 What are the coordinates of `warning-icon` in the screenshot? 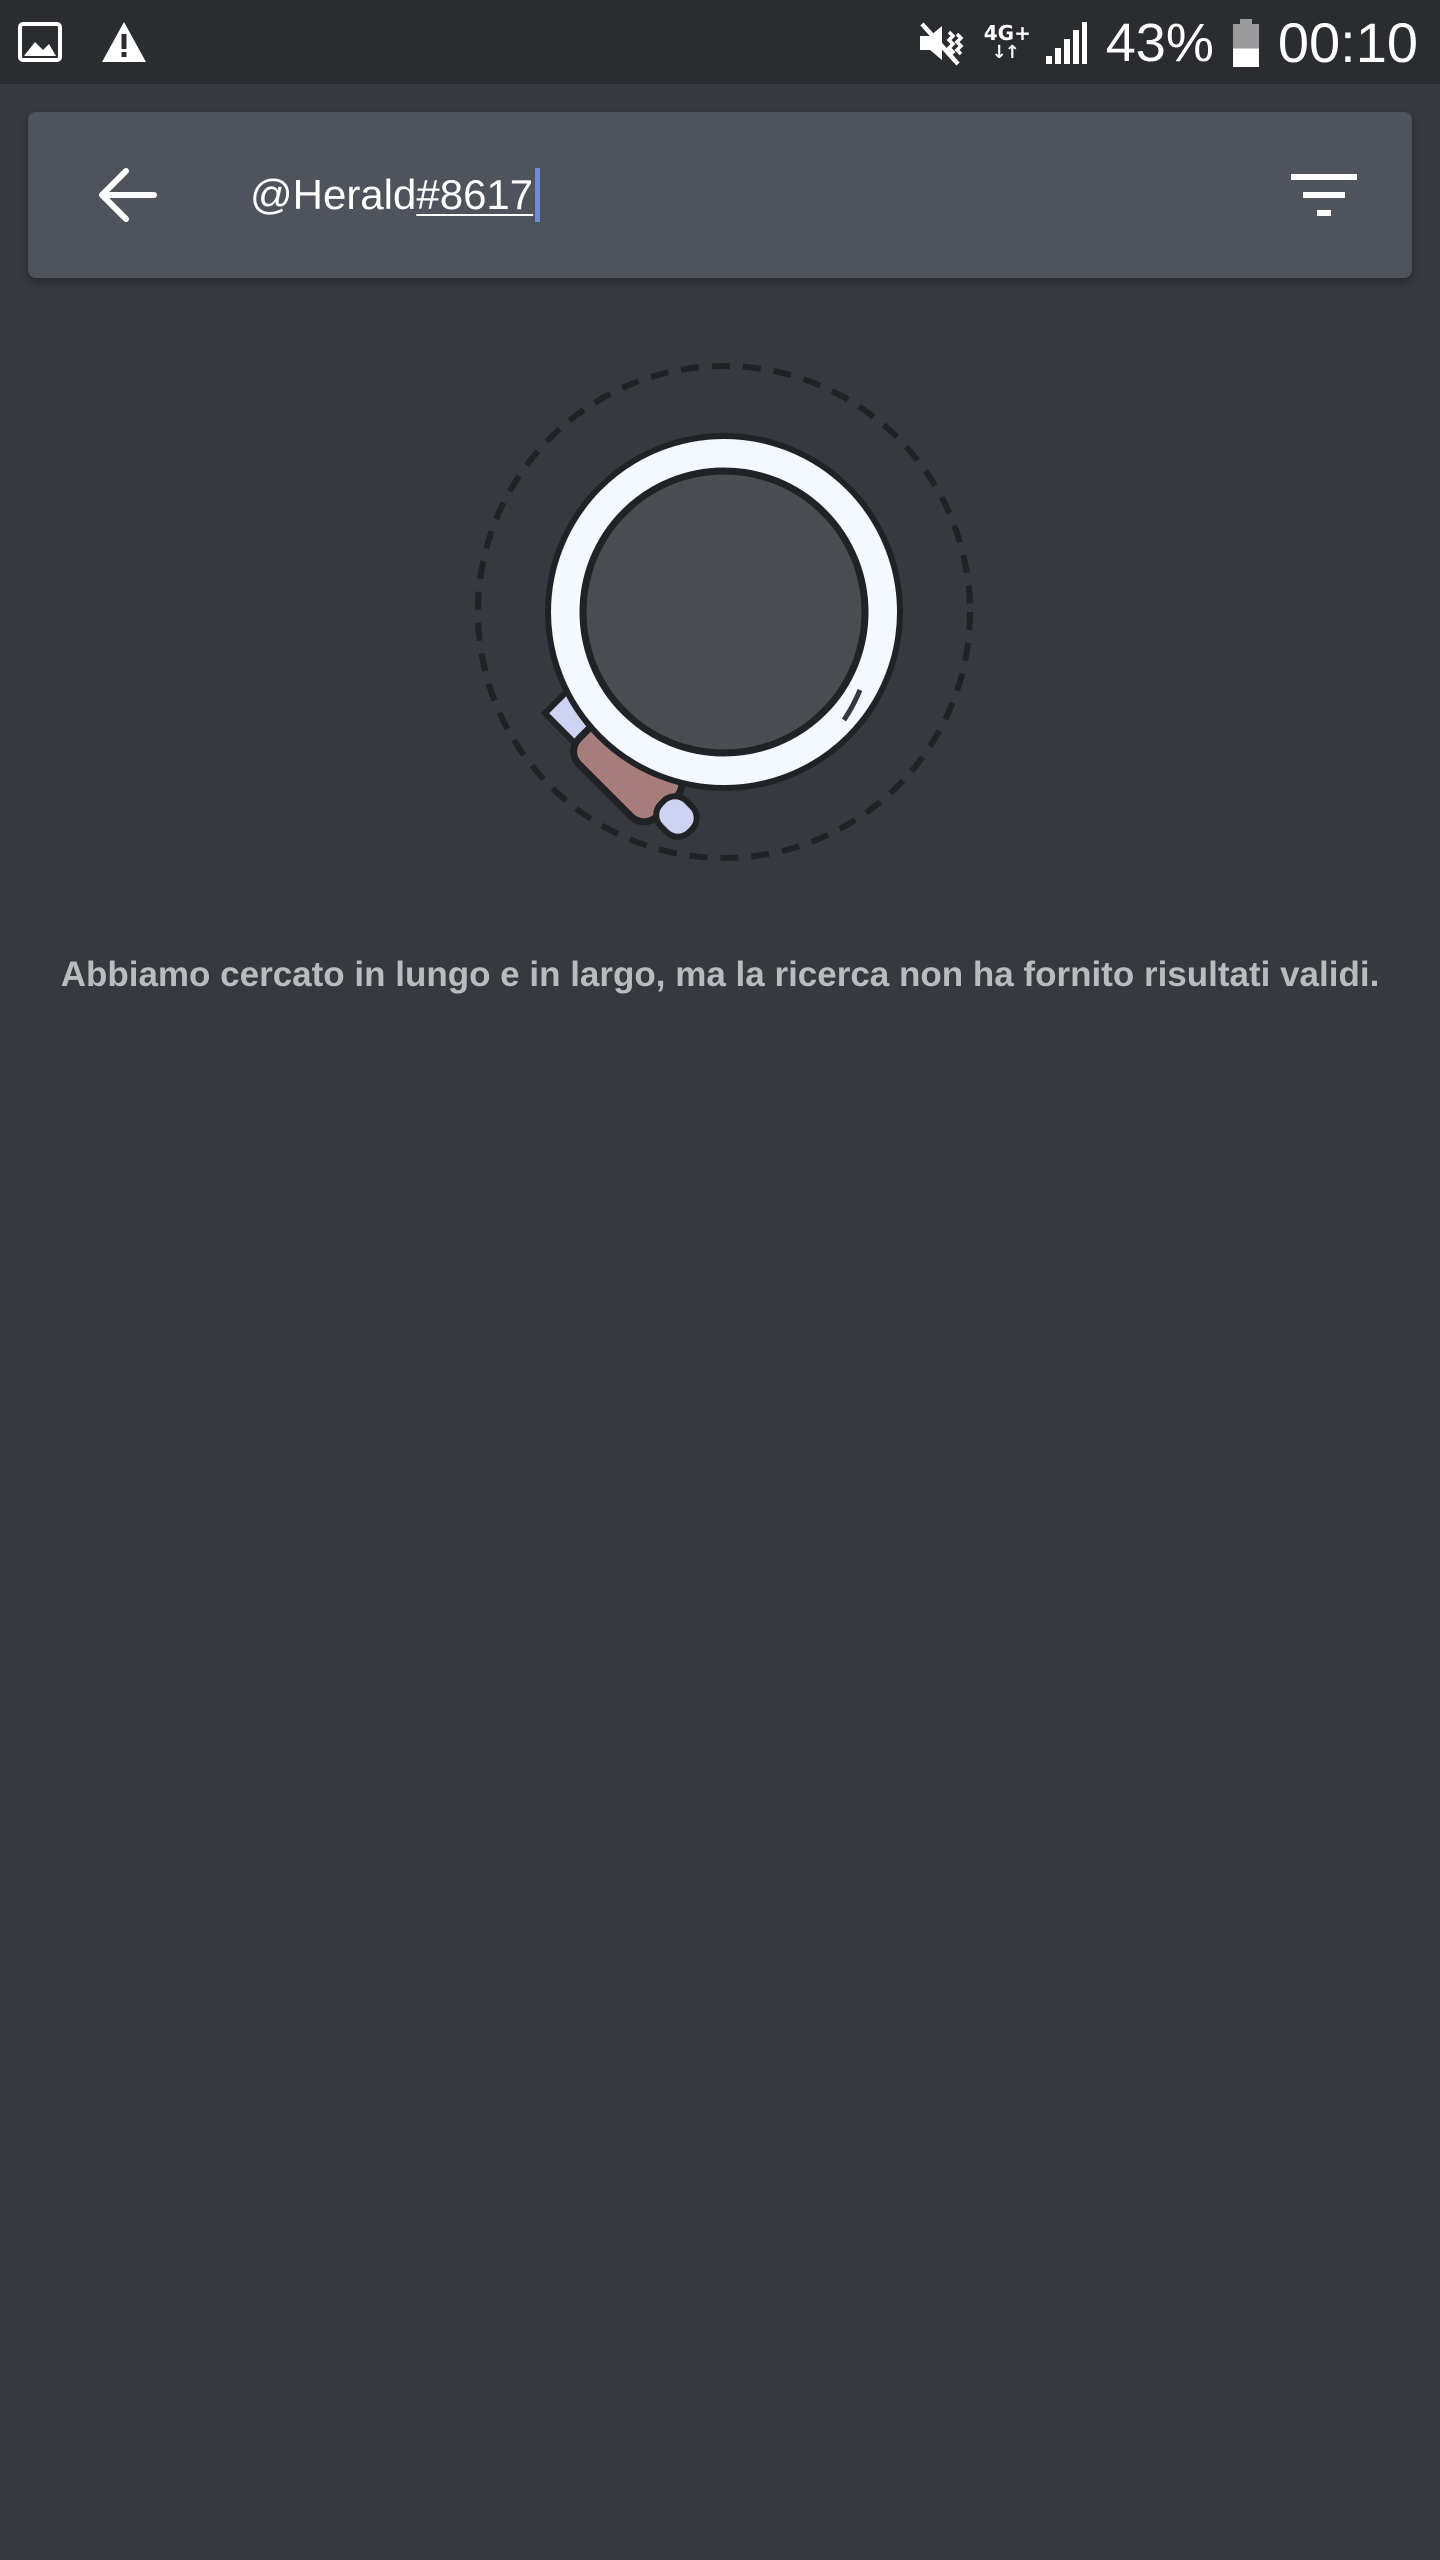 It's located at (124, 42).